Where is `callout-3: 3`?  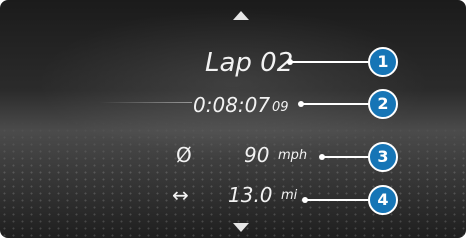
callout-3: 3 is located at coordinates (383, 157).